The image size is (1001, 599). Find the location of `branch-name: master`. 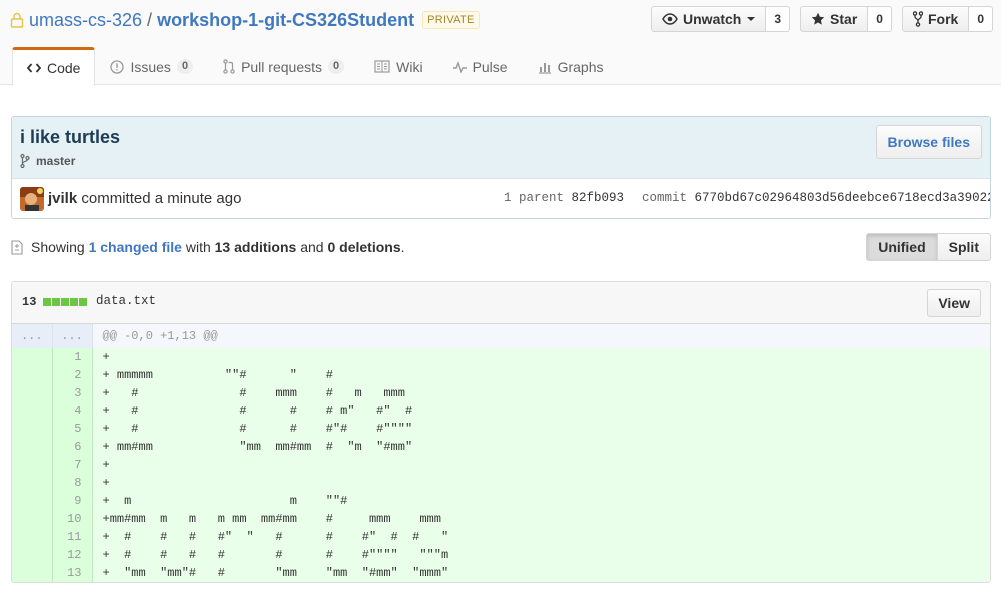

branch-name: master is located at coordinates (55, 161).